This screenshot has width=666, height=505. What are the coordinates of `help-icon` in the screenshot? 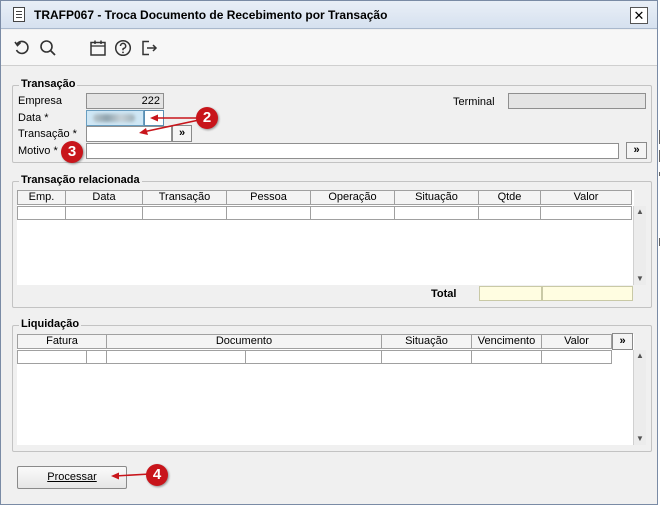 It's located at (123, 48).